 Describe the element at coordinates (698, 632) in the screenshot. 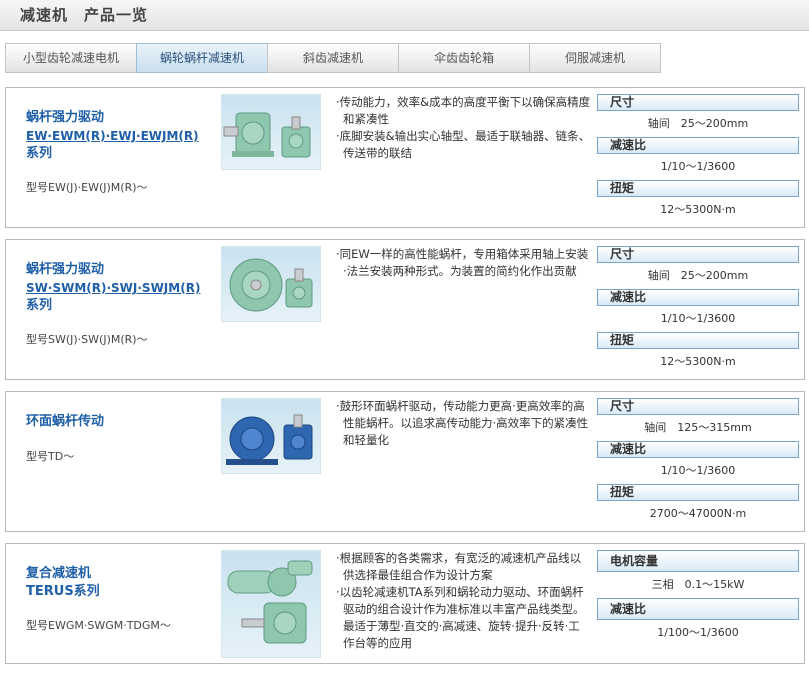

I see `spec-value: 1/100～1/3600` at that location.